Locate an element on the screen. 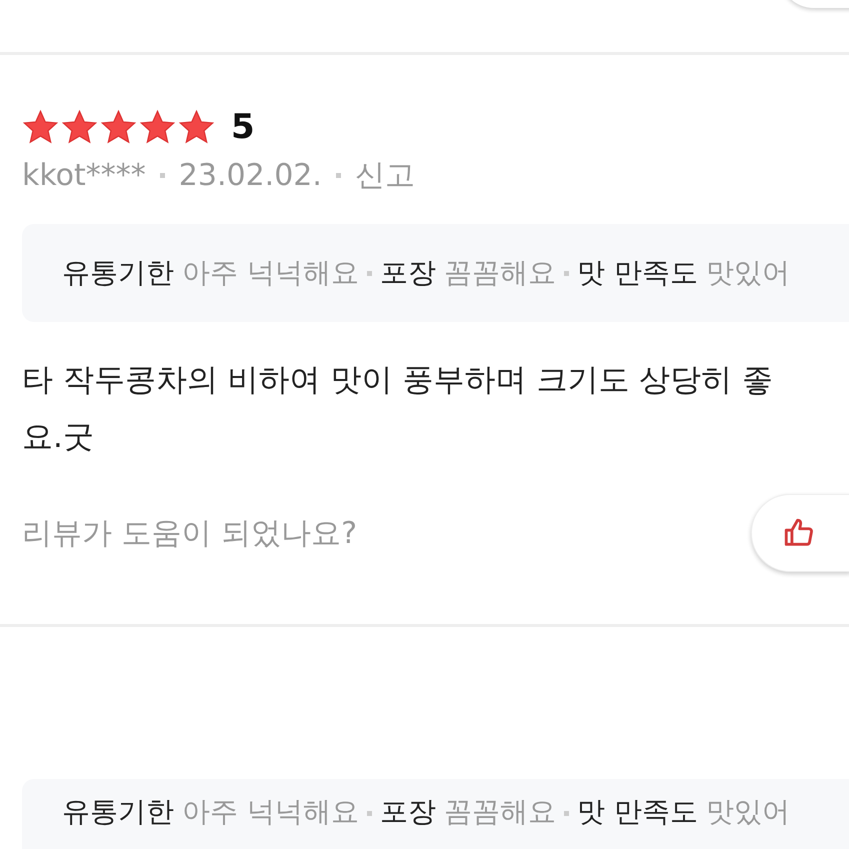 This screenshot has height=849, width=849. rating-score: 5 is located at coordinates (243, 127).